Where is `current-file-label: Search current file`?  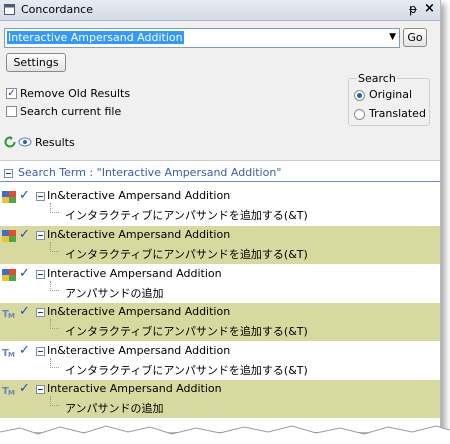
current-file-label: Search current file is located at coordinates (71, 111).